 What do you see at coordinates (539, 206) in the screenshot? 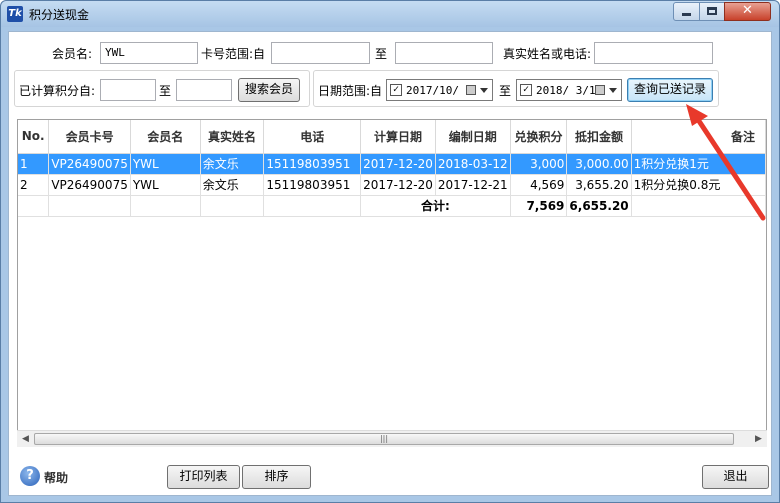
I see `total-points: 7,569` at bounding box center [539, 206].